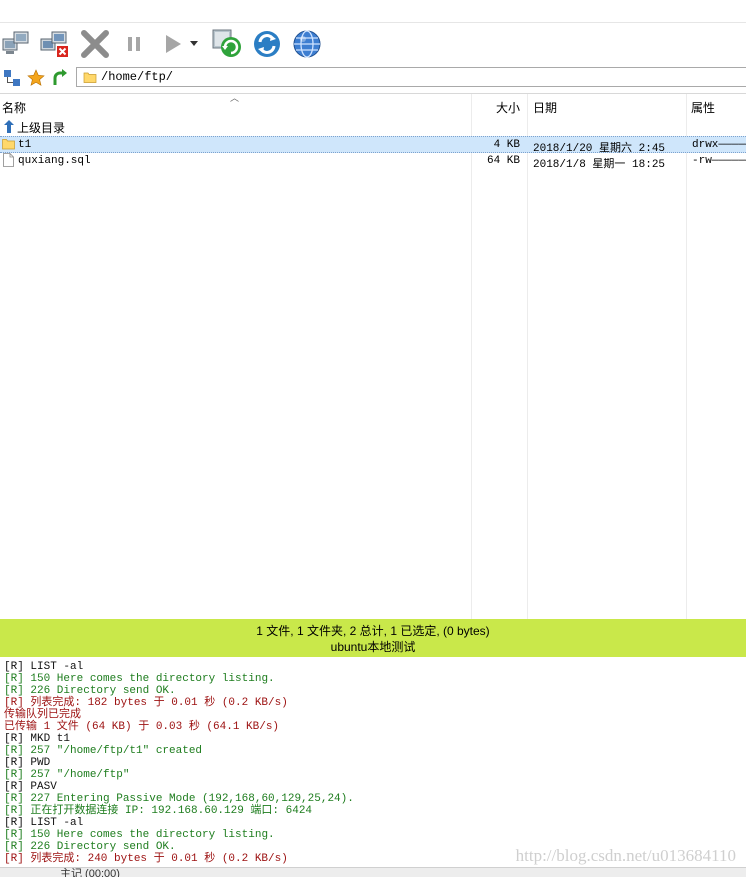 Image resolution: width=746 pixels, height=877 pixels. I want to click on log-line: [R] PWD, so click(27, 763).